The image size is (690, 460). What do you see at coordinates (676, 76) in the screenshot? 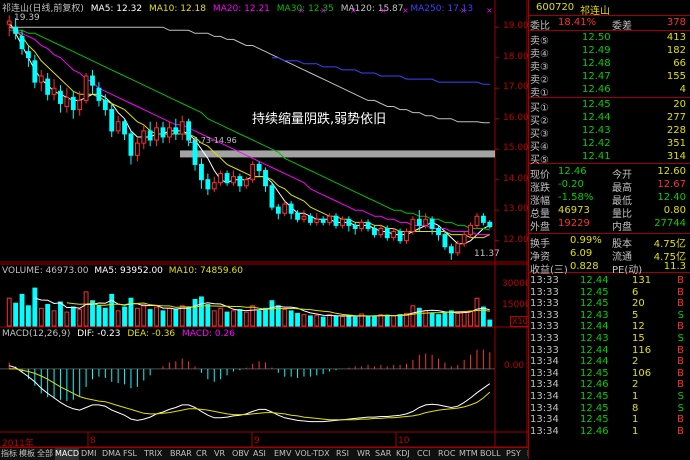
I see `sell-volume: 155` at bounding box center [676, 76].